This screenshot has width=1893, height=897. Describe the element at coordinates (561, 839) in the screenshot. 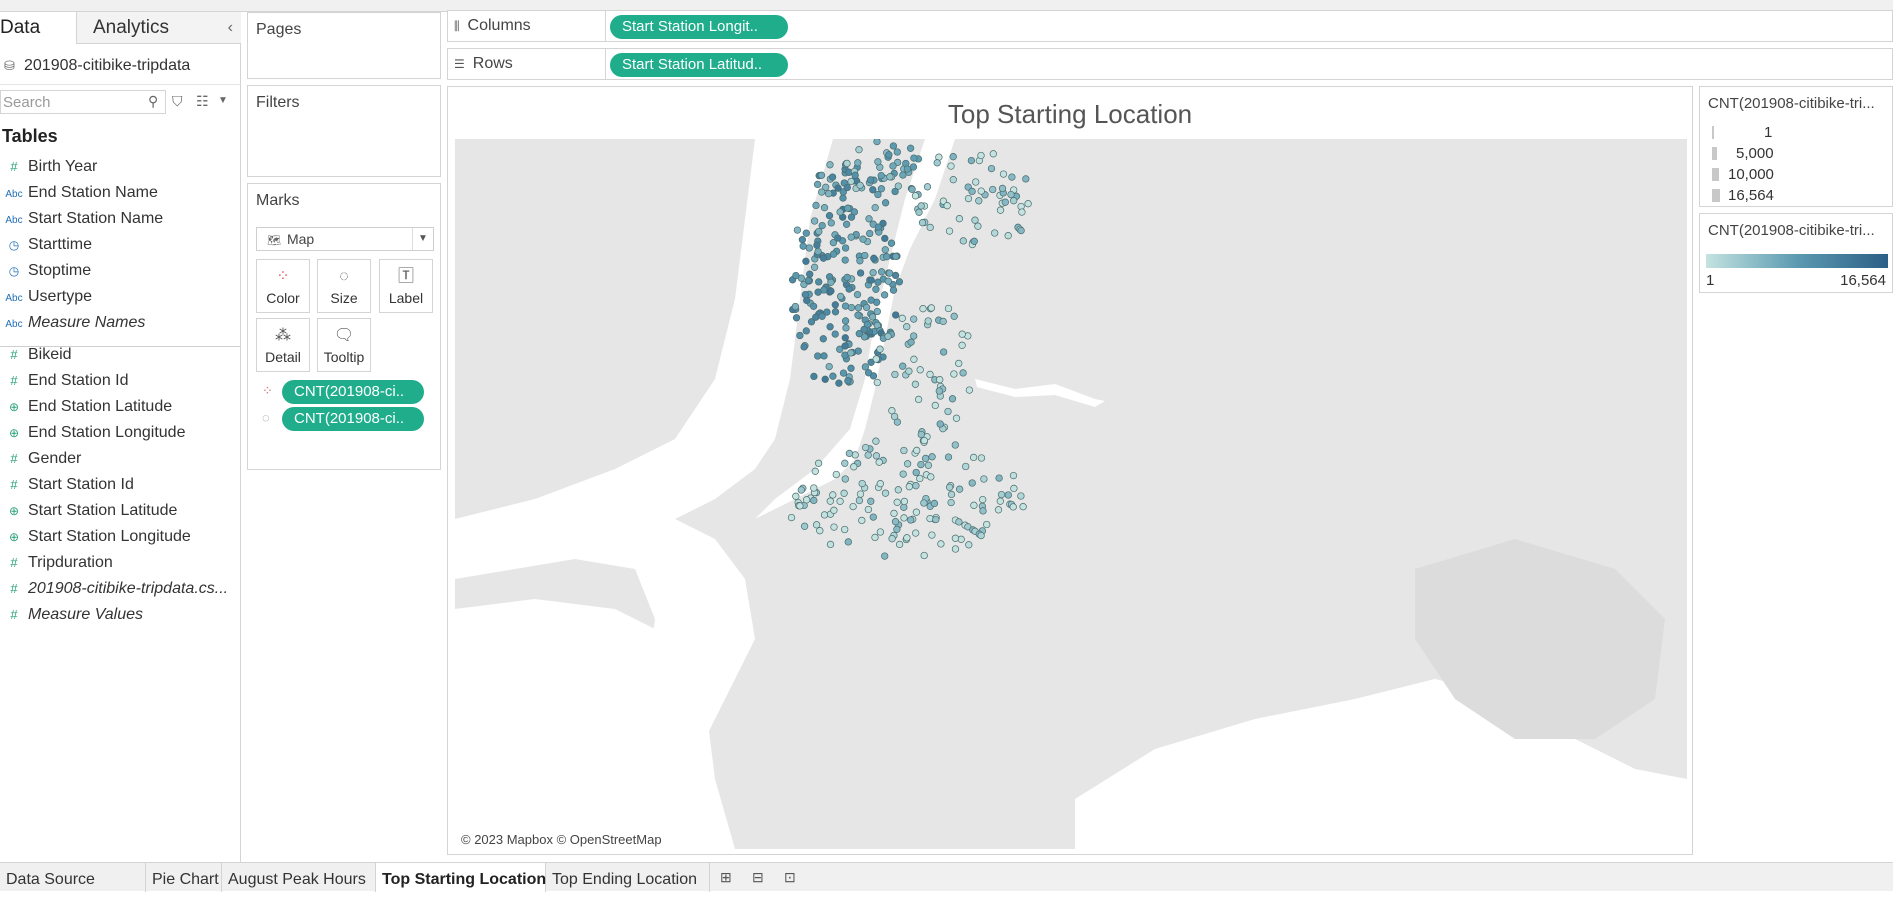

I see `map-attribution: © 2023 Mapbox © OpenStreetMap` at that location.